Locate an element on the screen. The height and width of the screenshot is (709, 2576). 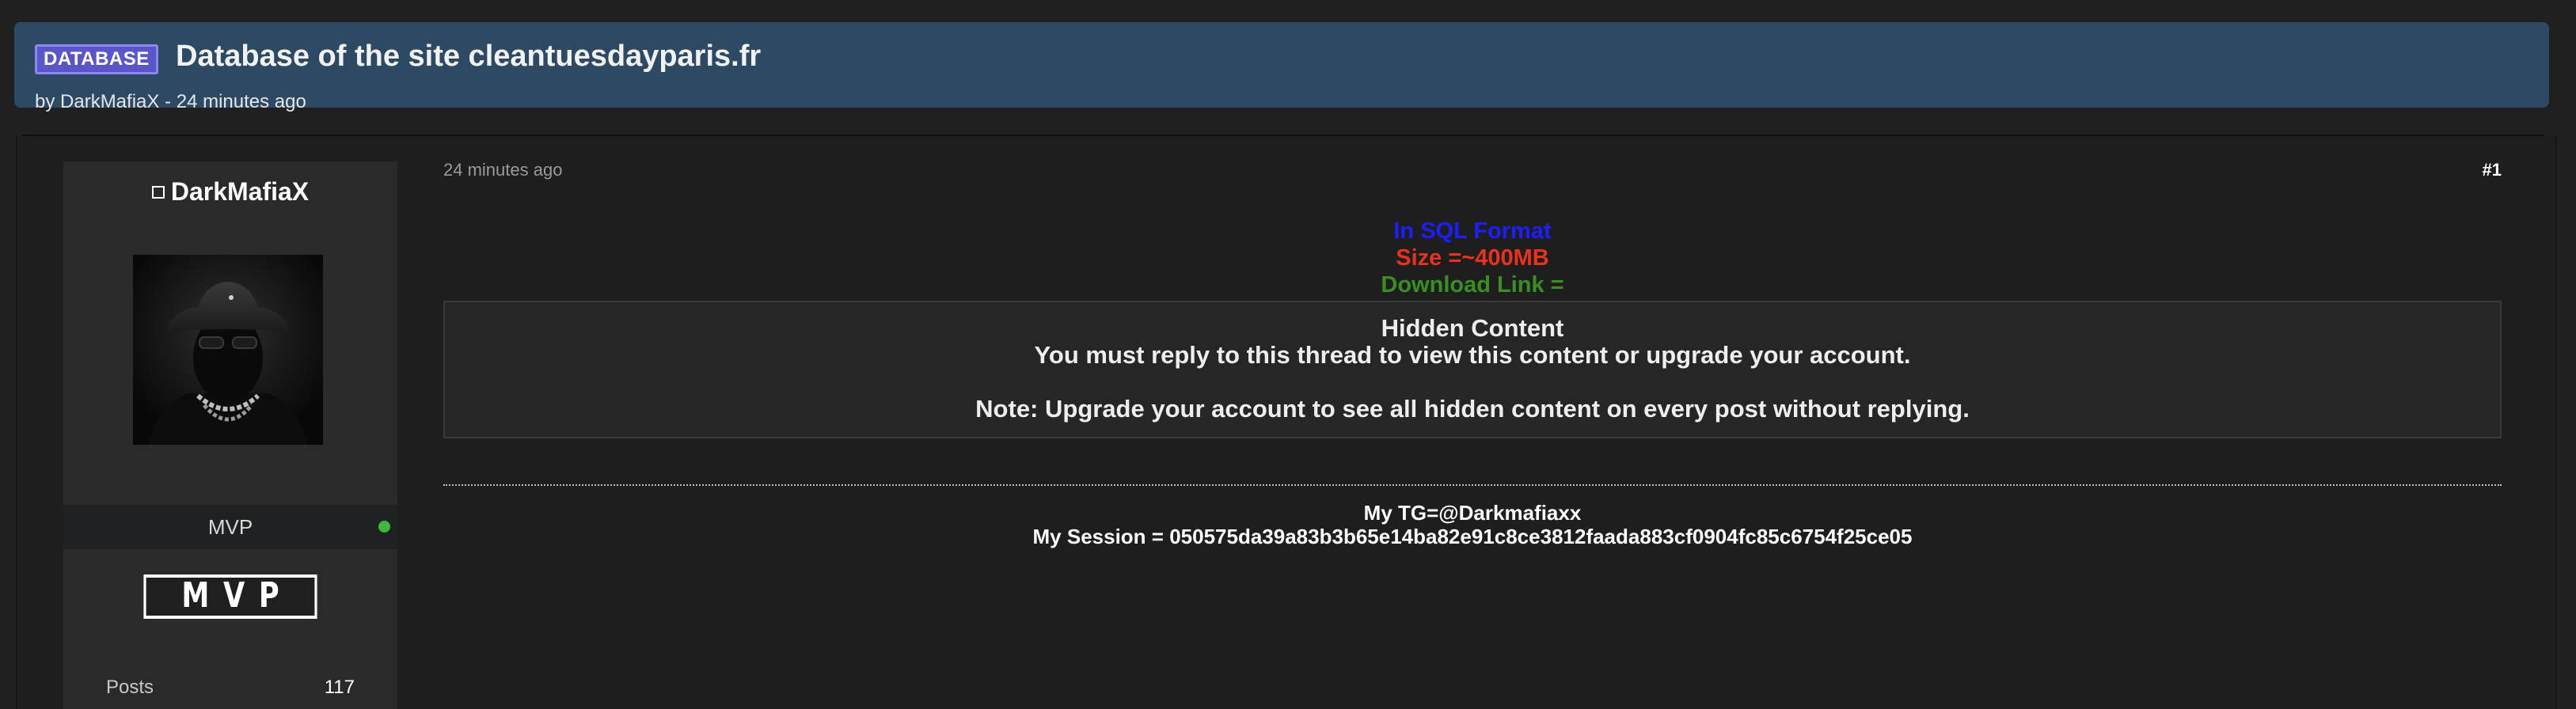
stat-row-posts: Posts 117 is located at coordinates (231, 688).